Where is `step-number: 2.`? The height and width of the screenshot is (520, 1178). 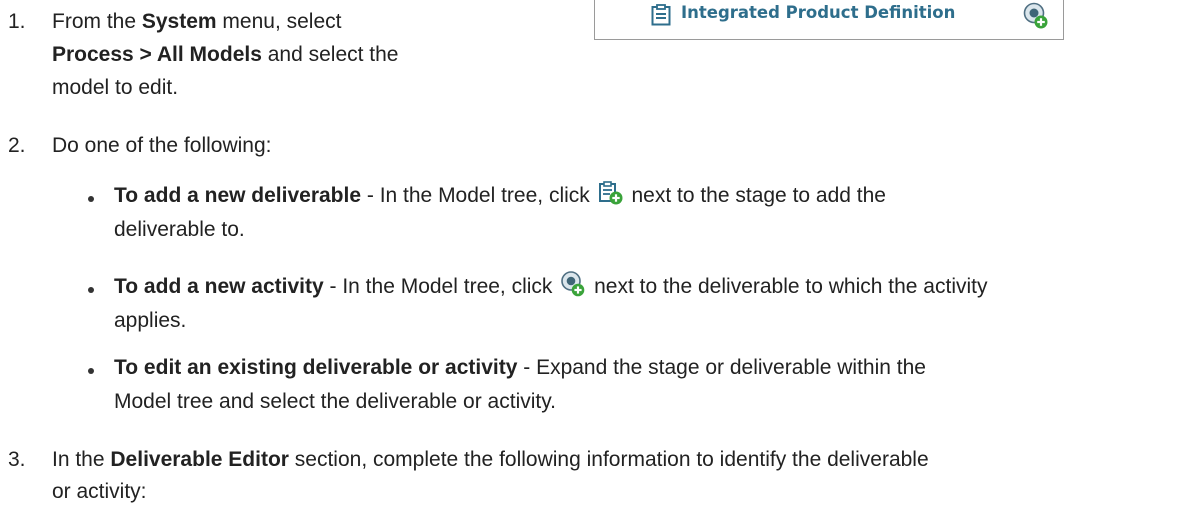
step-number: 2. is located at coordinates (17, 145).